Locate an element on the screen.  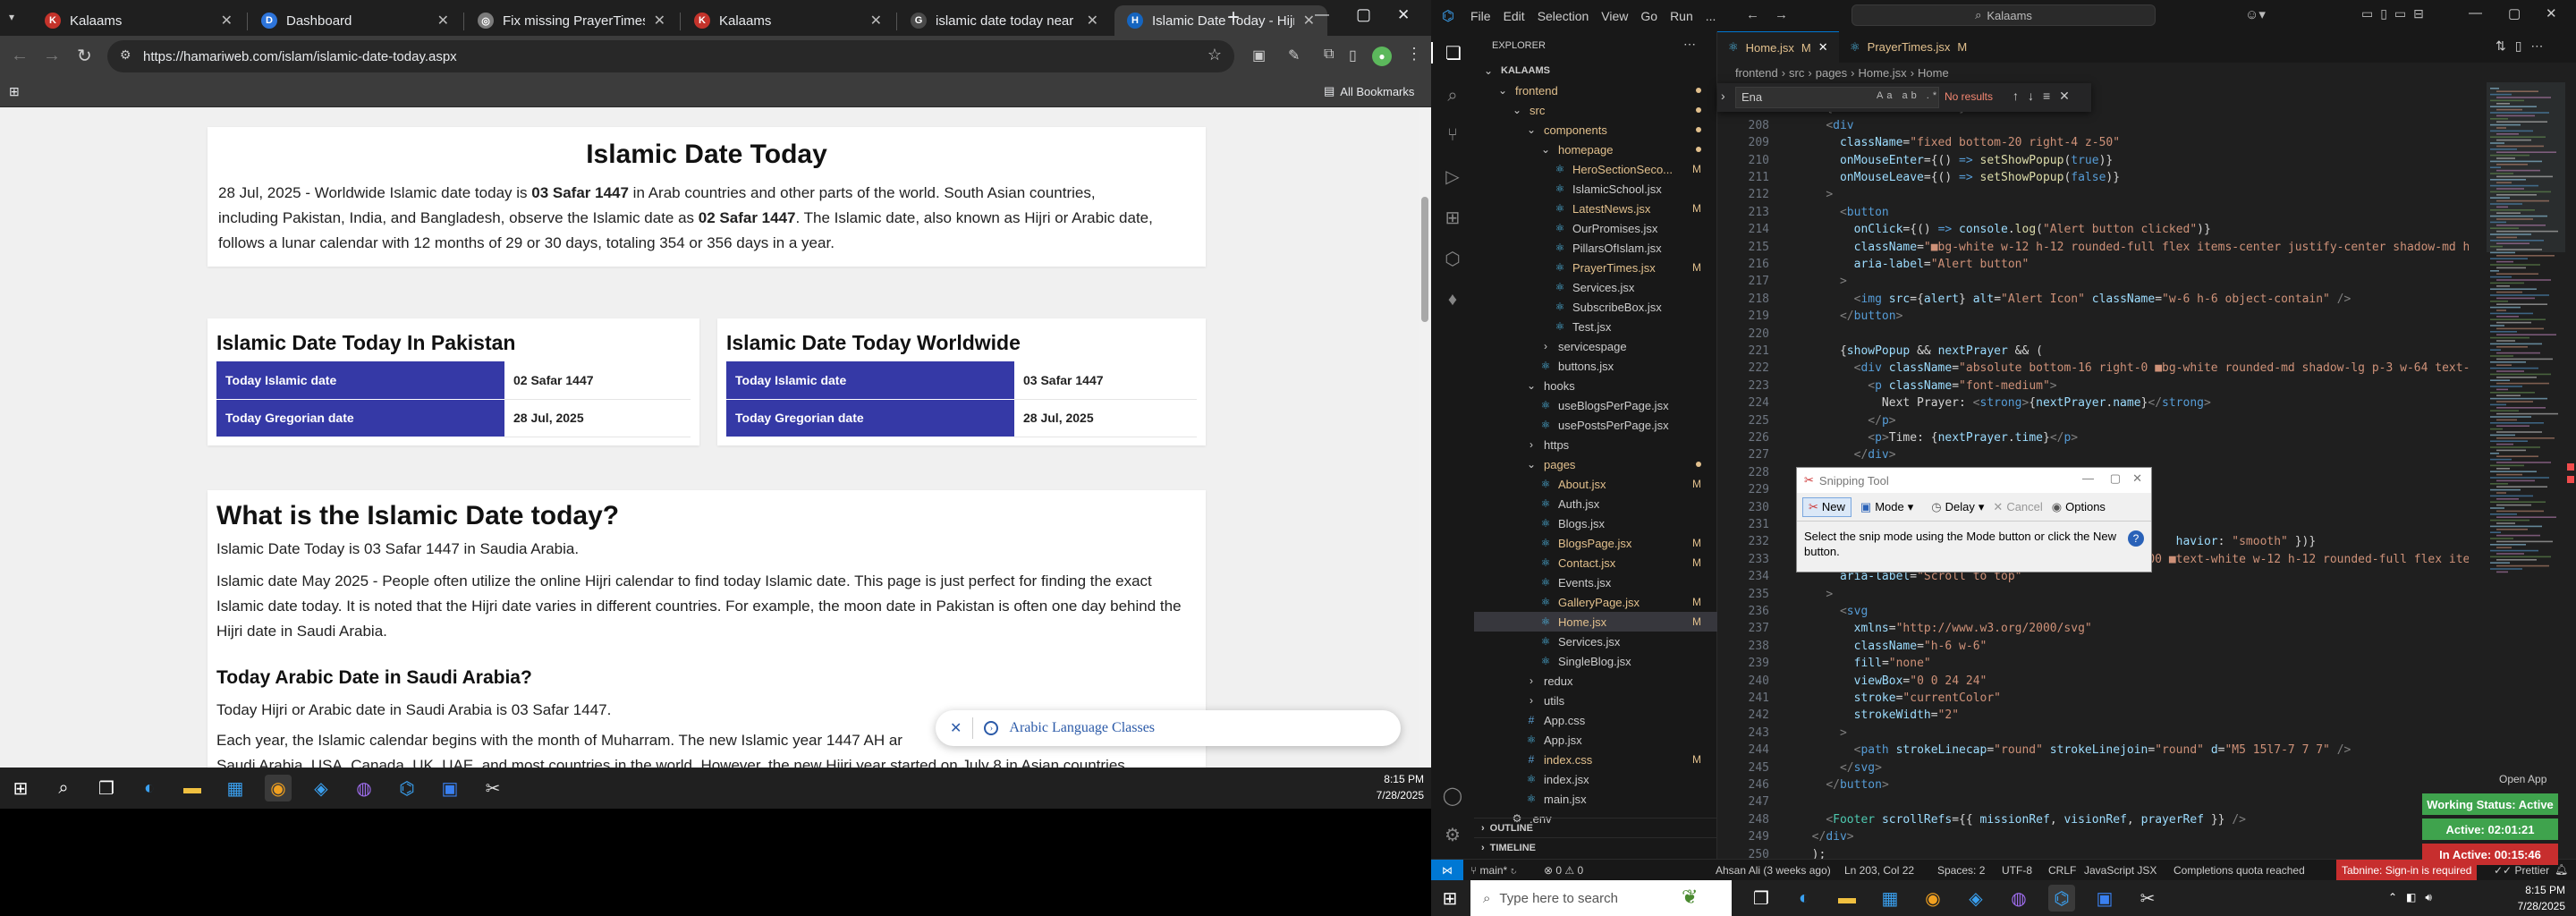
snipping-new-button: ✂ New is located at coordinates (1827, 506).